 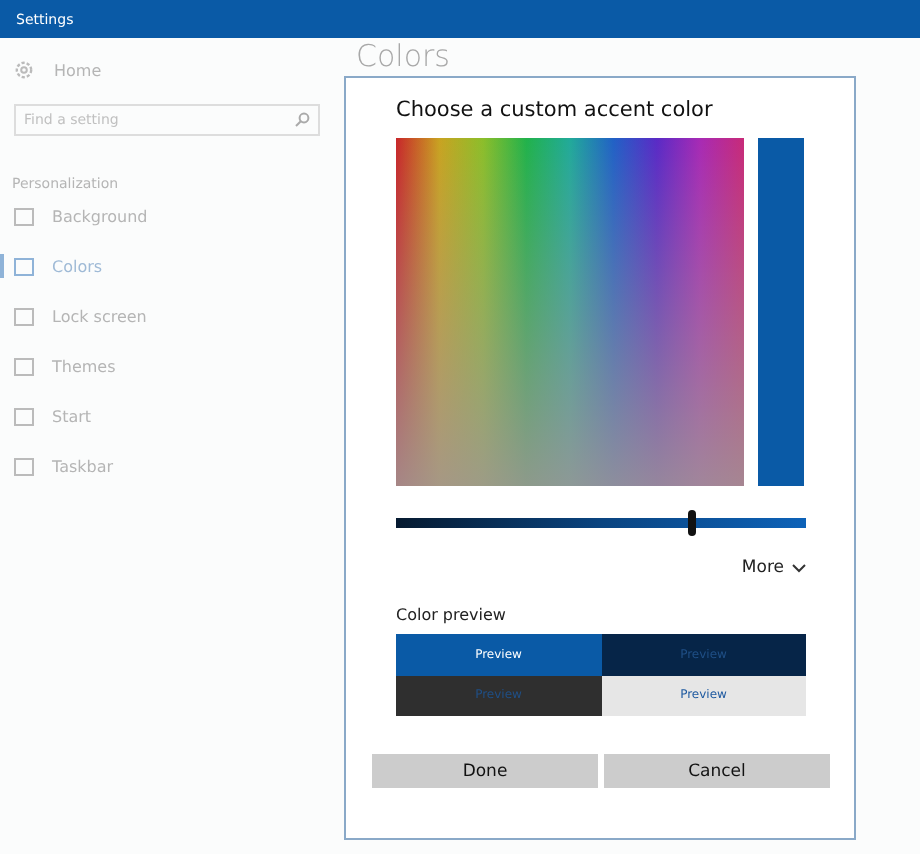 I want to click on gear-icon, so click(x=24, y=70).